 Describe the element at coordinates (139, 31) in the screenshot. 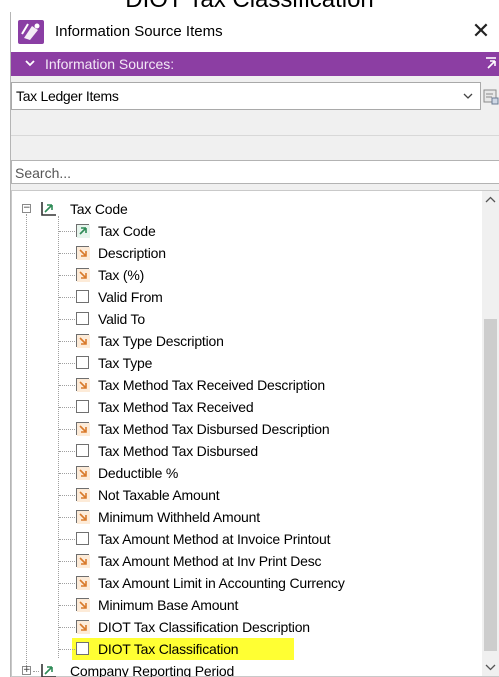

I see `window-title: Information Source Items` at that location.